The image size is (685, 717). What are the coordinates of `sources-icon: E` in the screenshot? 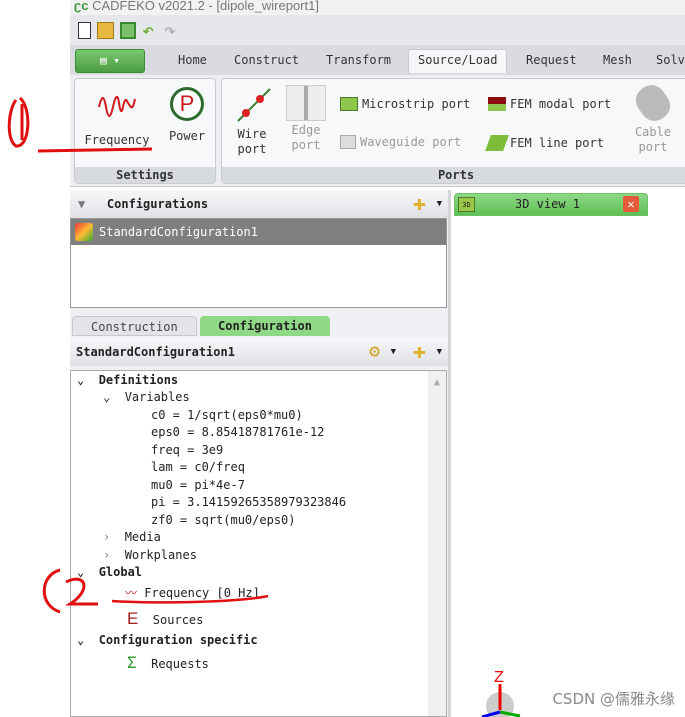 It's located at (133, 618).